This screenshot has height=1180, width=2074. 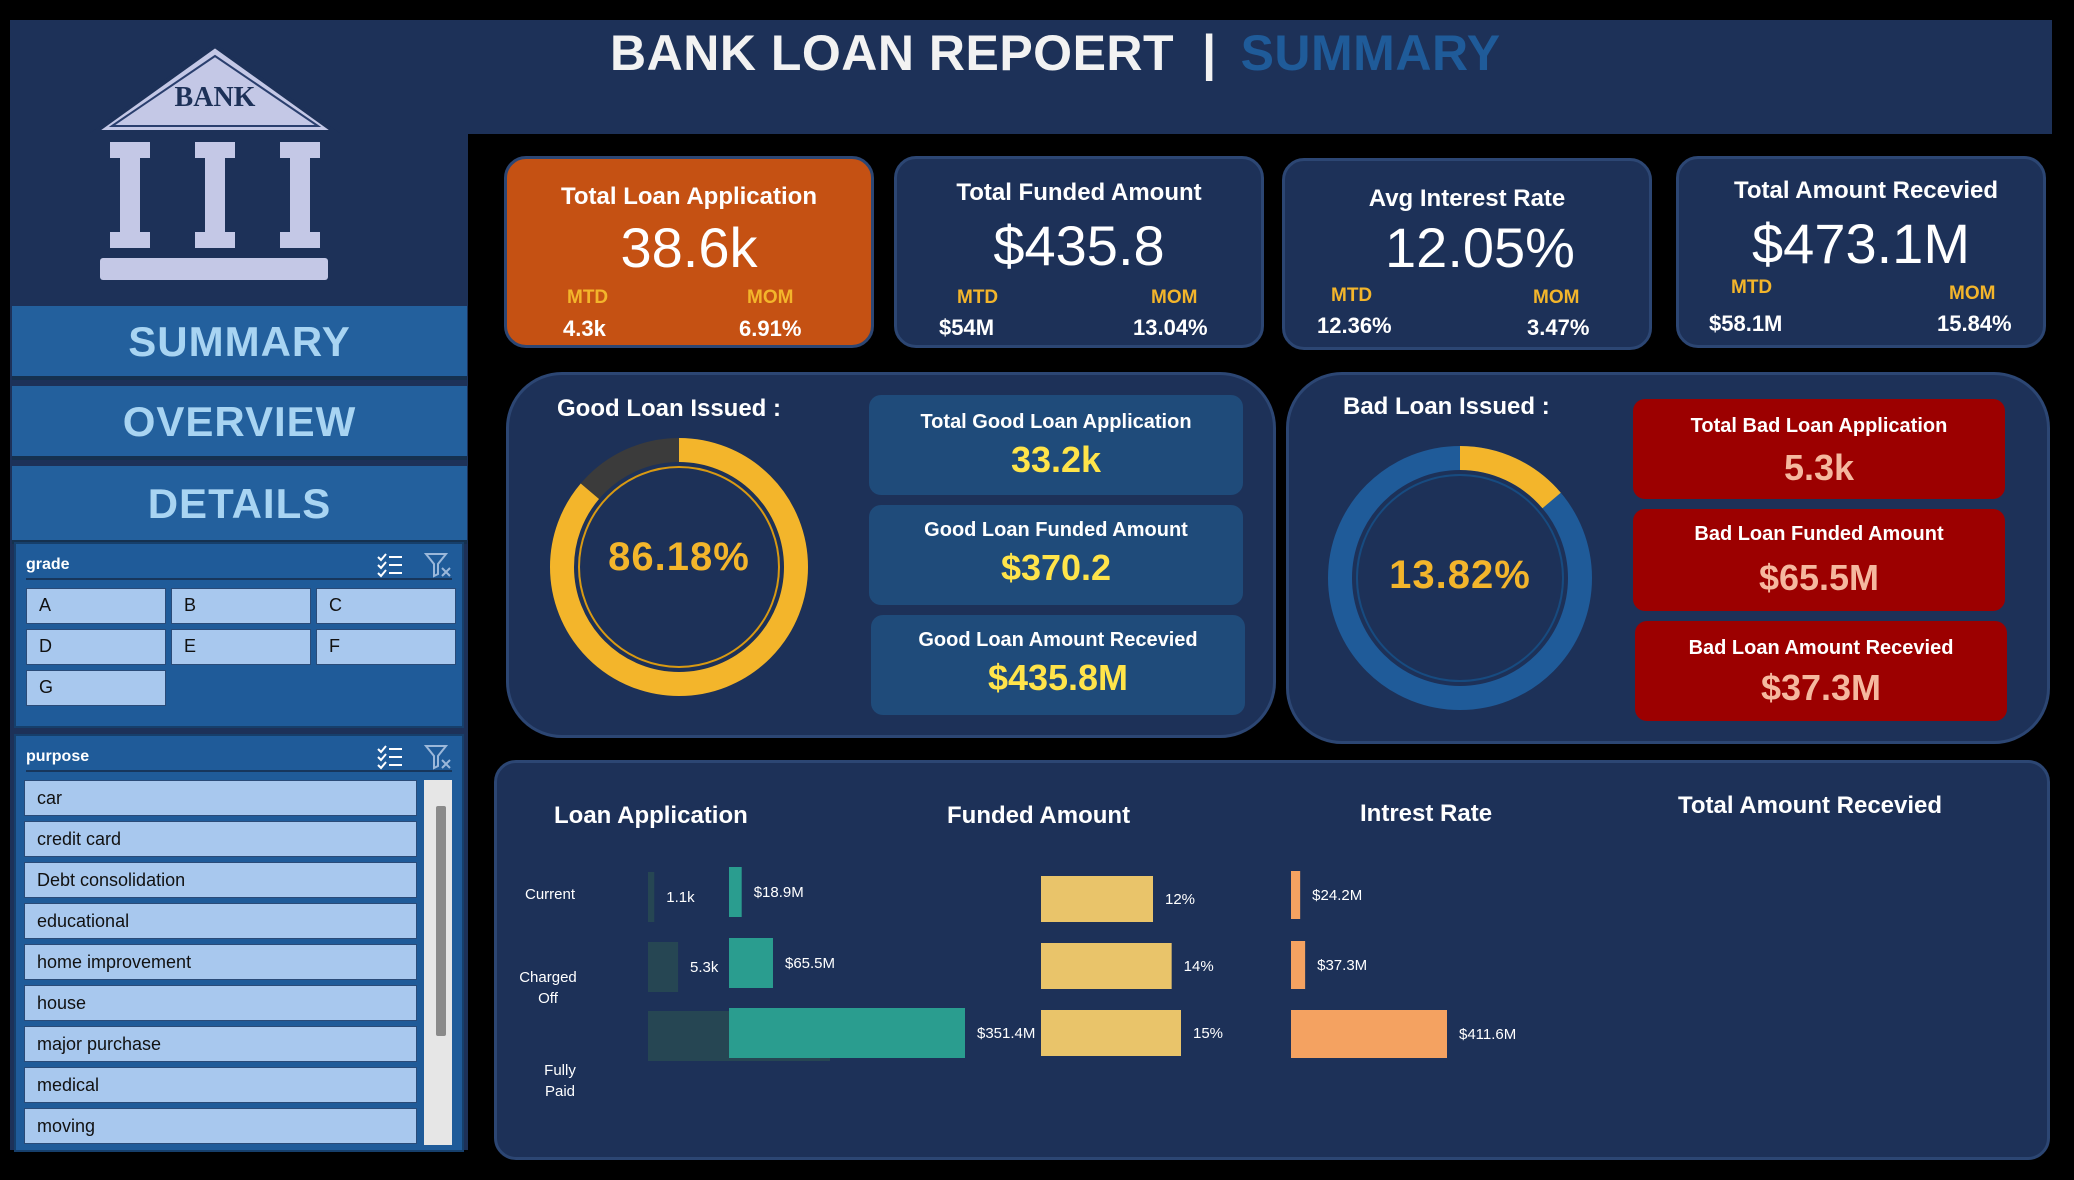 I want to click on box-value: $370.2, so click(x=1056, y=567).